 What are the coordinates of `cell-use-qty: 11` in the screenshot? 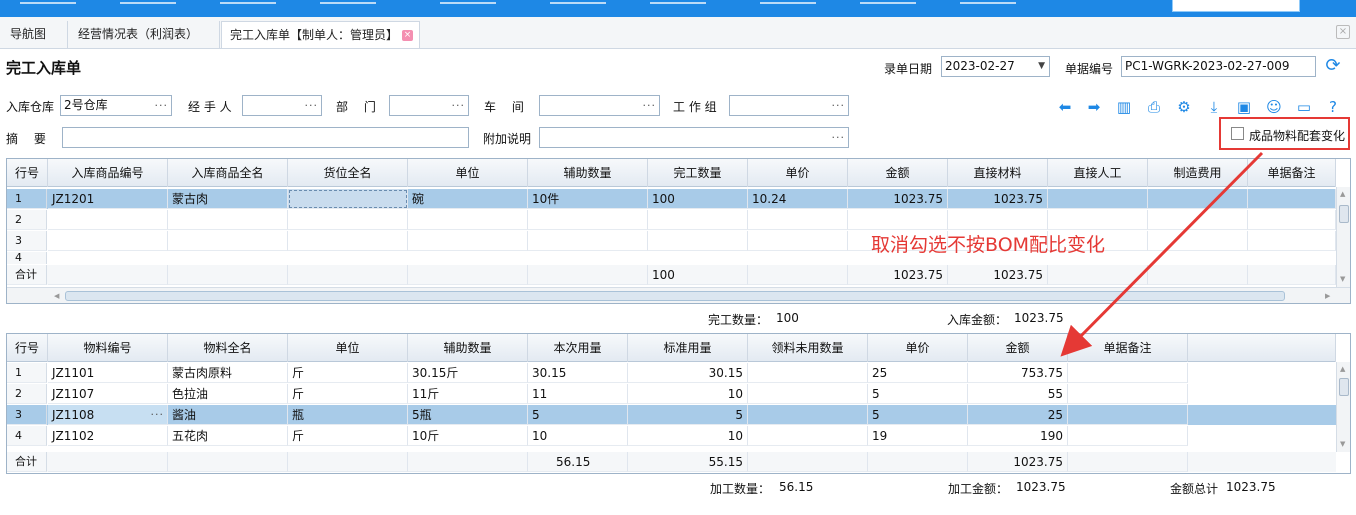 It's located at (578, 394).